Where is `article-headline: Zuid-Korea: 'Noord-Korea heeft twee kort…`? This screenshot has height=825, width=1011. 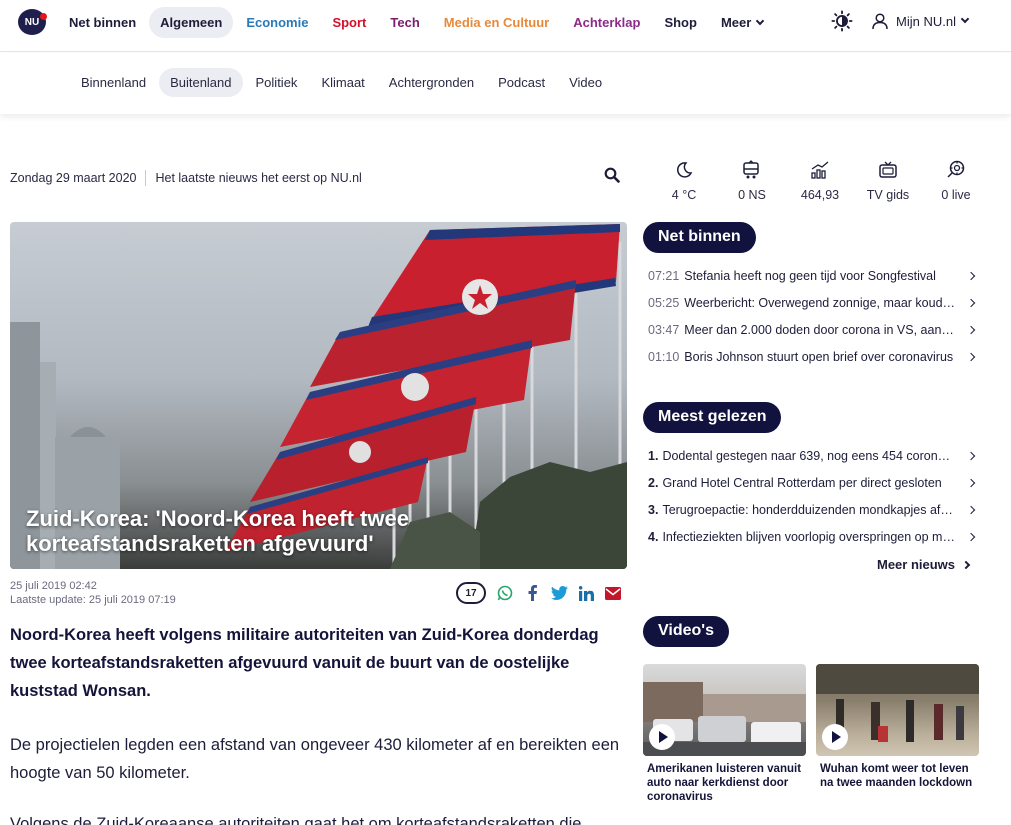 article-headline: Zuid-Korea: 'Noord-Korea heeft twee kort… is located at coordinates (217, 531).